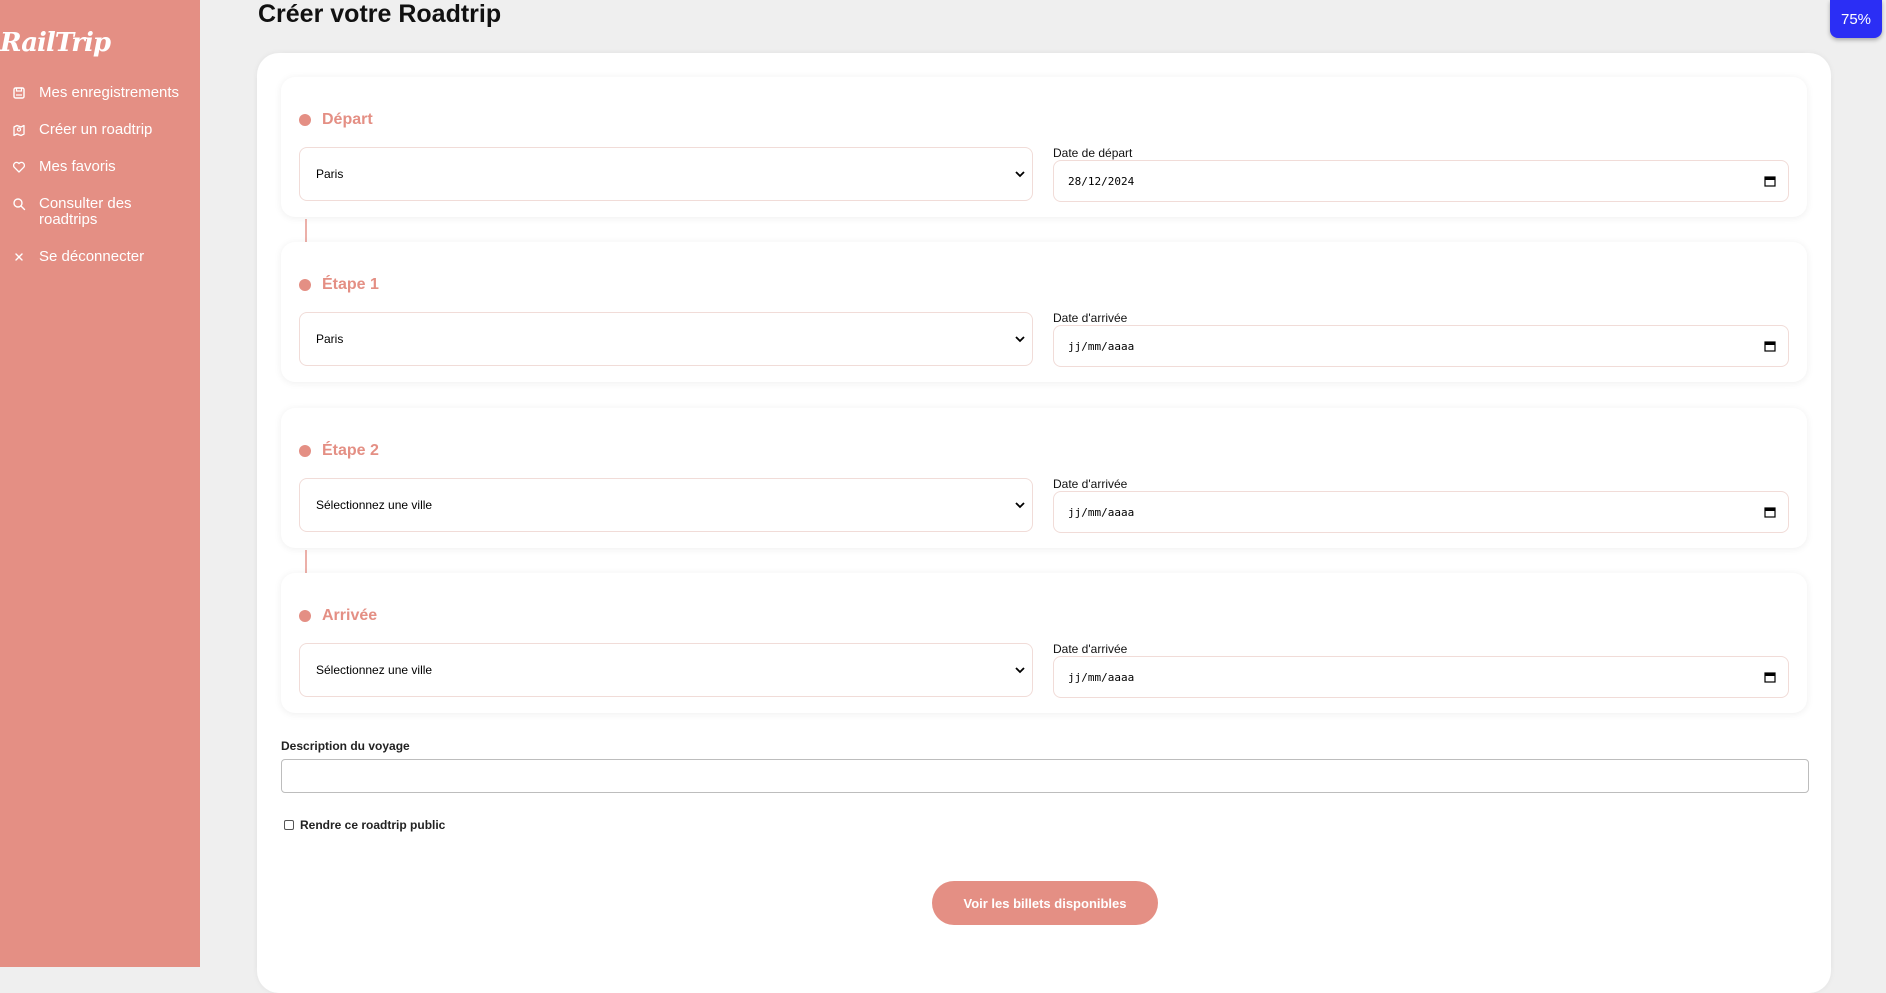  I want to click on map-icon, so click(19, 130).